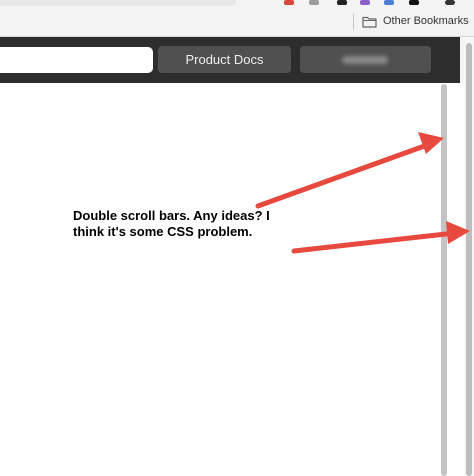  I want to click on extension-icon-black, so click(414, 2).